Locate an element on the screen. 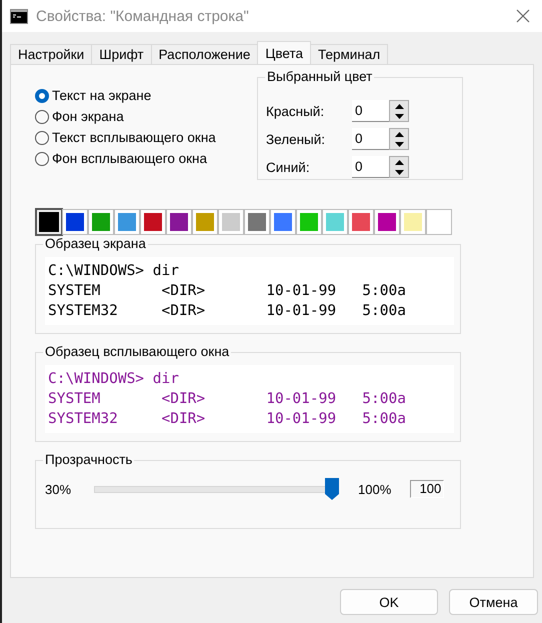 Image resolution: width=542 pixels, height=623 pixels. min-label: 30% is located at coordinates (58, 489).